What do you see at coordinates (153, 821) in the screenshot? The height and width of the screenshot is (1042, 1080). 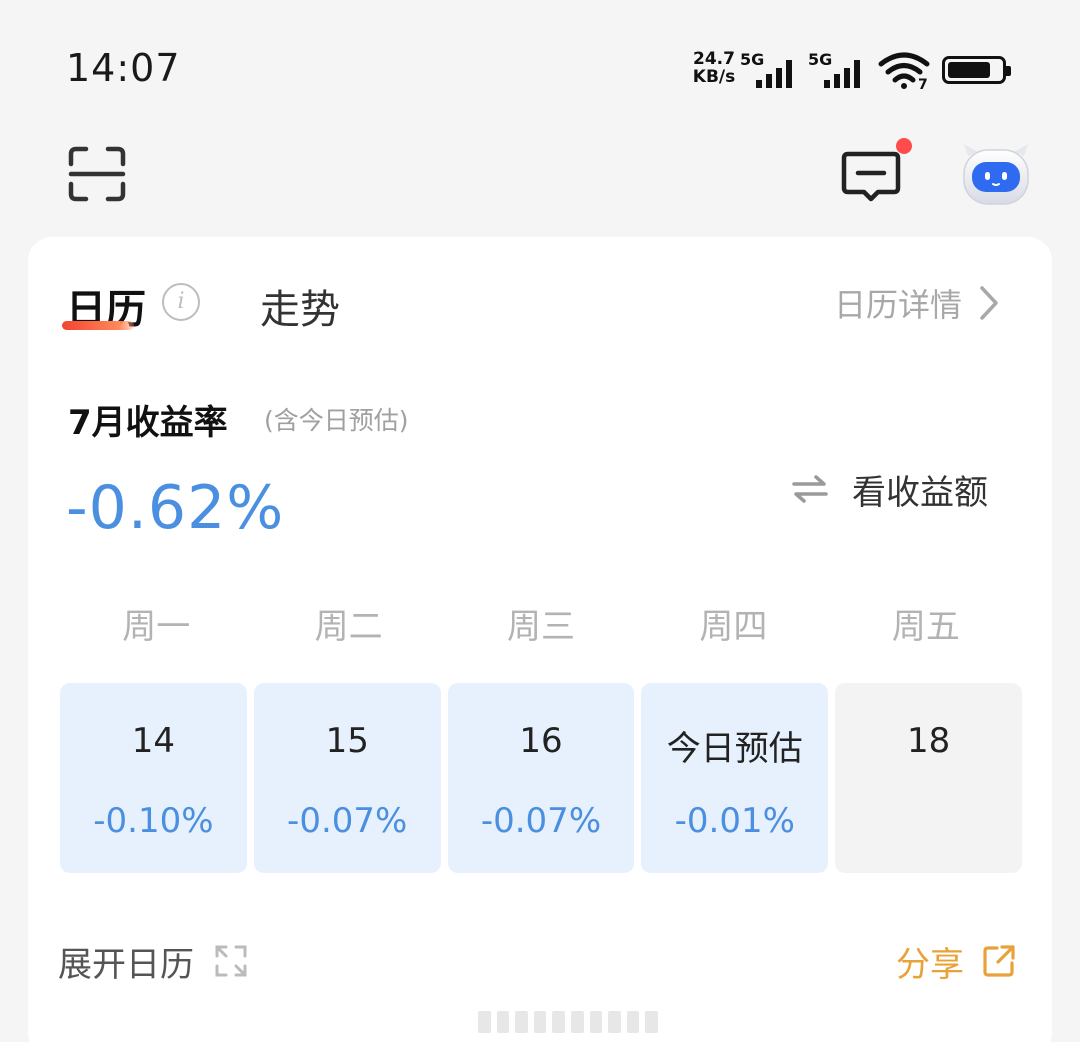 I see `day-return: -0.10%` at bounding box center [153, 821].